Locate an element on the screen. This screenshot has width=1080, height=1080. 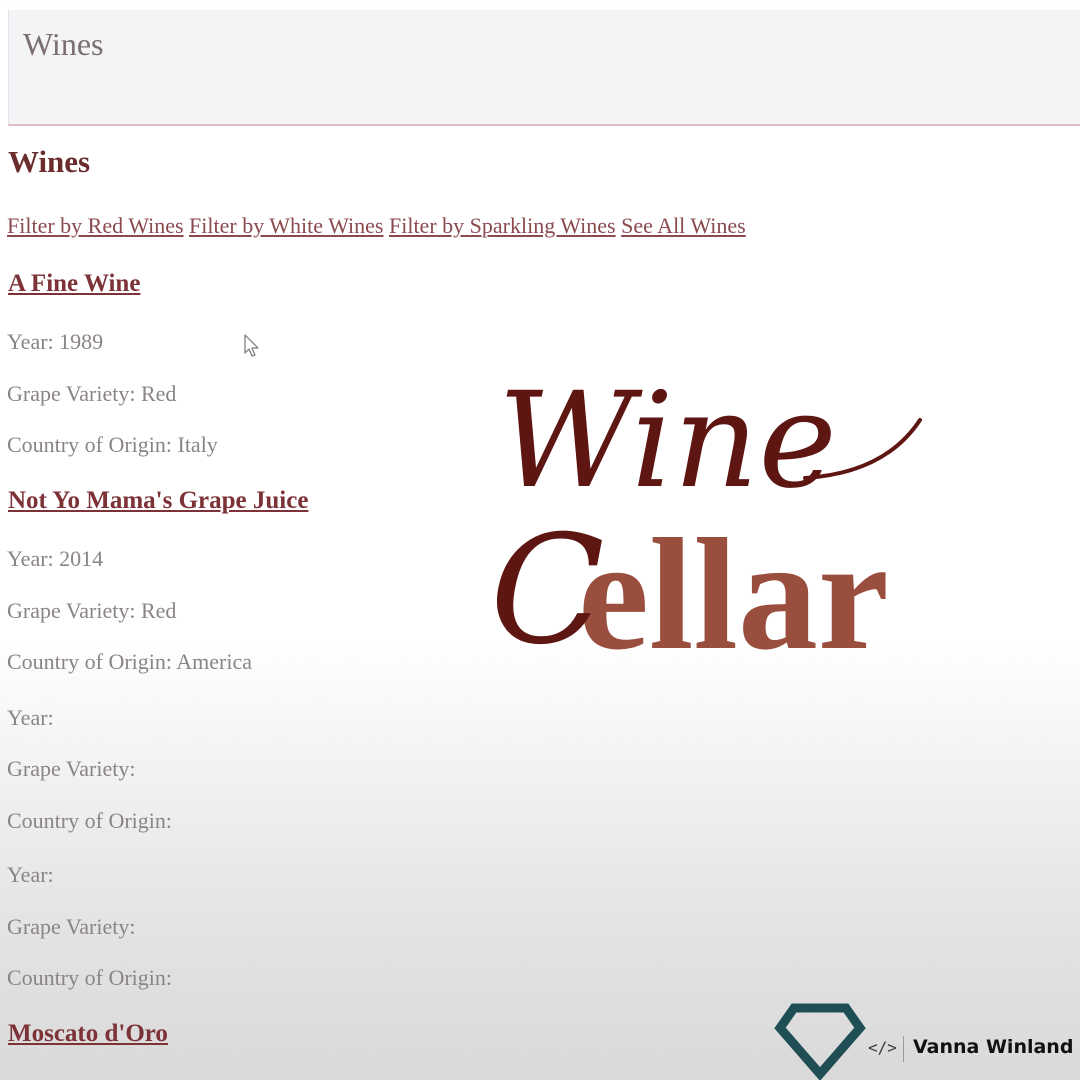
wine-cellar-logo: Wine ellar C is located at coordinates (706, 516).